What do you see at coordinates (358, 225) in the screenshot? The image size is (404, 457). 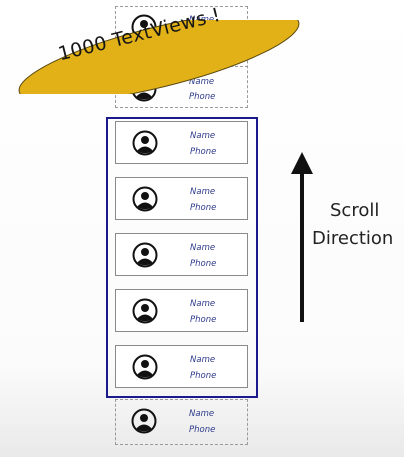 I see `scroll-direction-label: Scroll Direction` at bounding box center [358, 225].